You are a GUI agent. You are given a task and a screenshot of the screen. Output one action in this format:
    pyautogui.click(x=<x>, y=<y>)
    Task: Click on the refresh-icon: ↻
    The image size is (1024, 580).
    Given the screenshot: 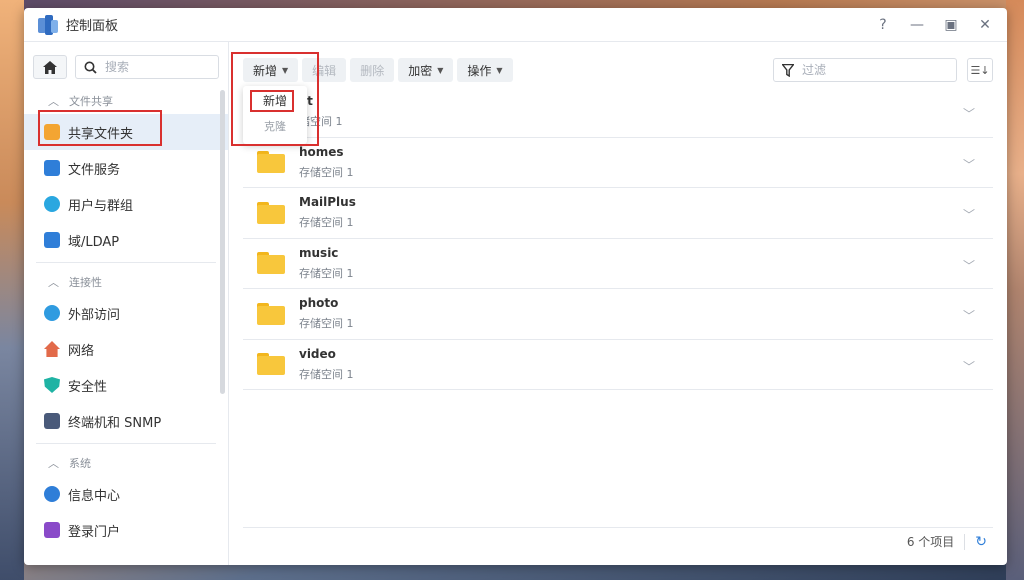 What is the action you would take?
    pyautogui.click(x=981, y=542)
    